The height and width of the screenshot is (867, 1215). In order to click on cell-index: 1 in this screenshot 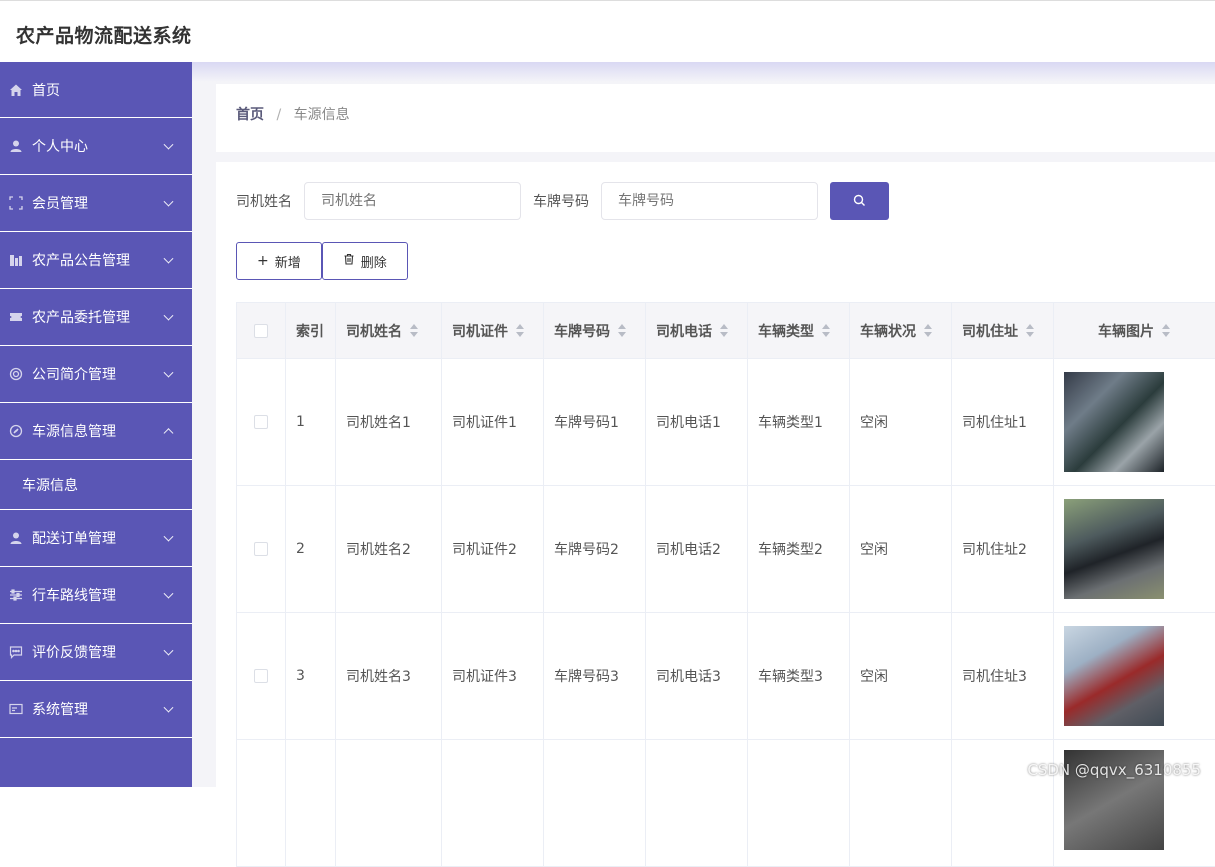, I will do `click(311, 422)`.